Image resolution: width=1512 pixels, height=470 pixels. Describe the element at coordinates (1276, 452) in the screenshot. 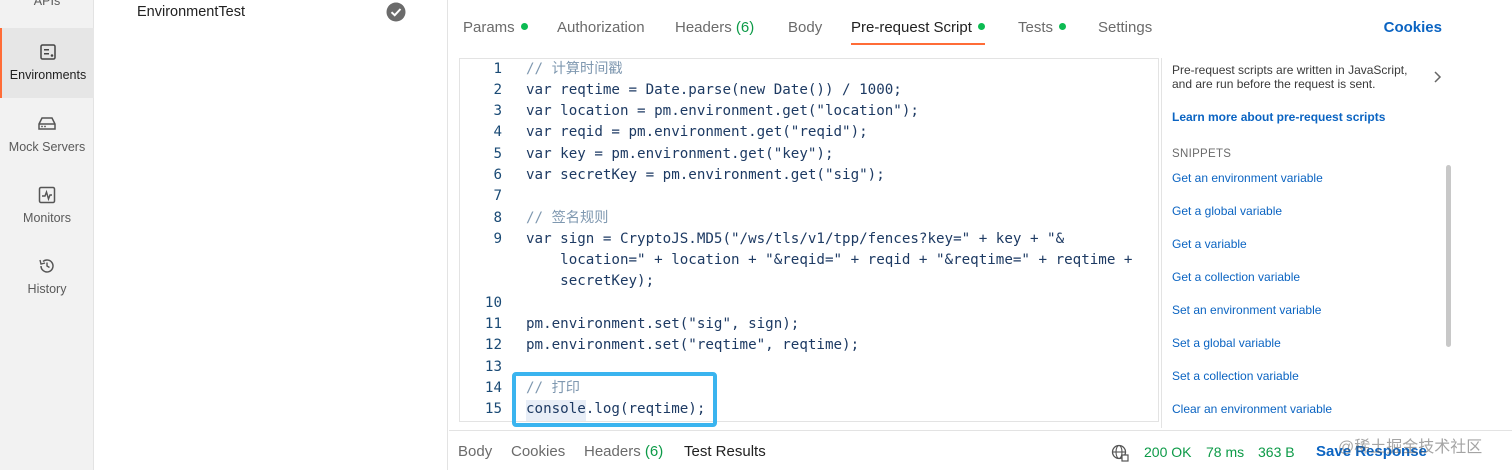

I see `response-size: 363 B` at that location.